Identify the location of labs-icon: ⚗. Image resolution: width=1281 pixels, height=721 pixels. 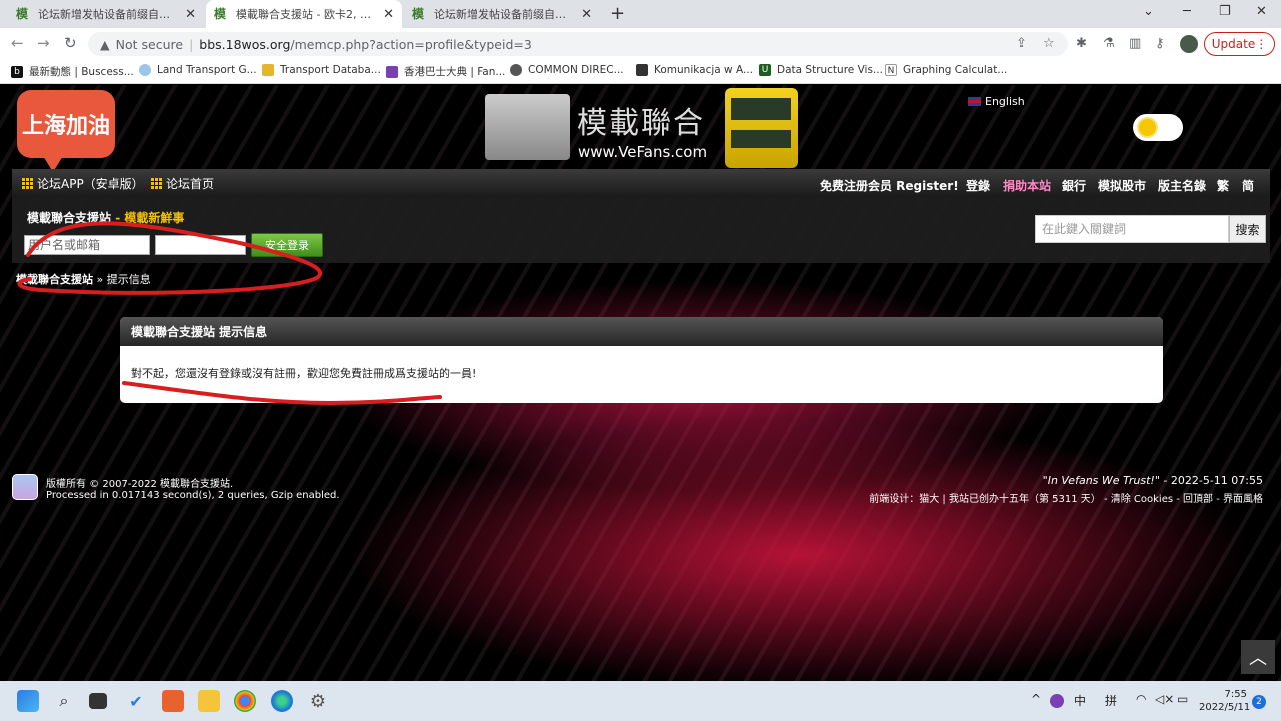
(1109, 43).